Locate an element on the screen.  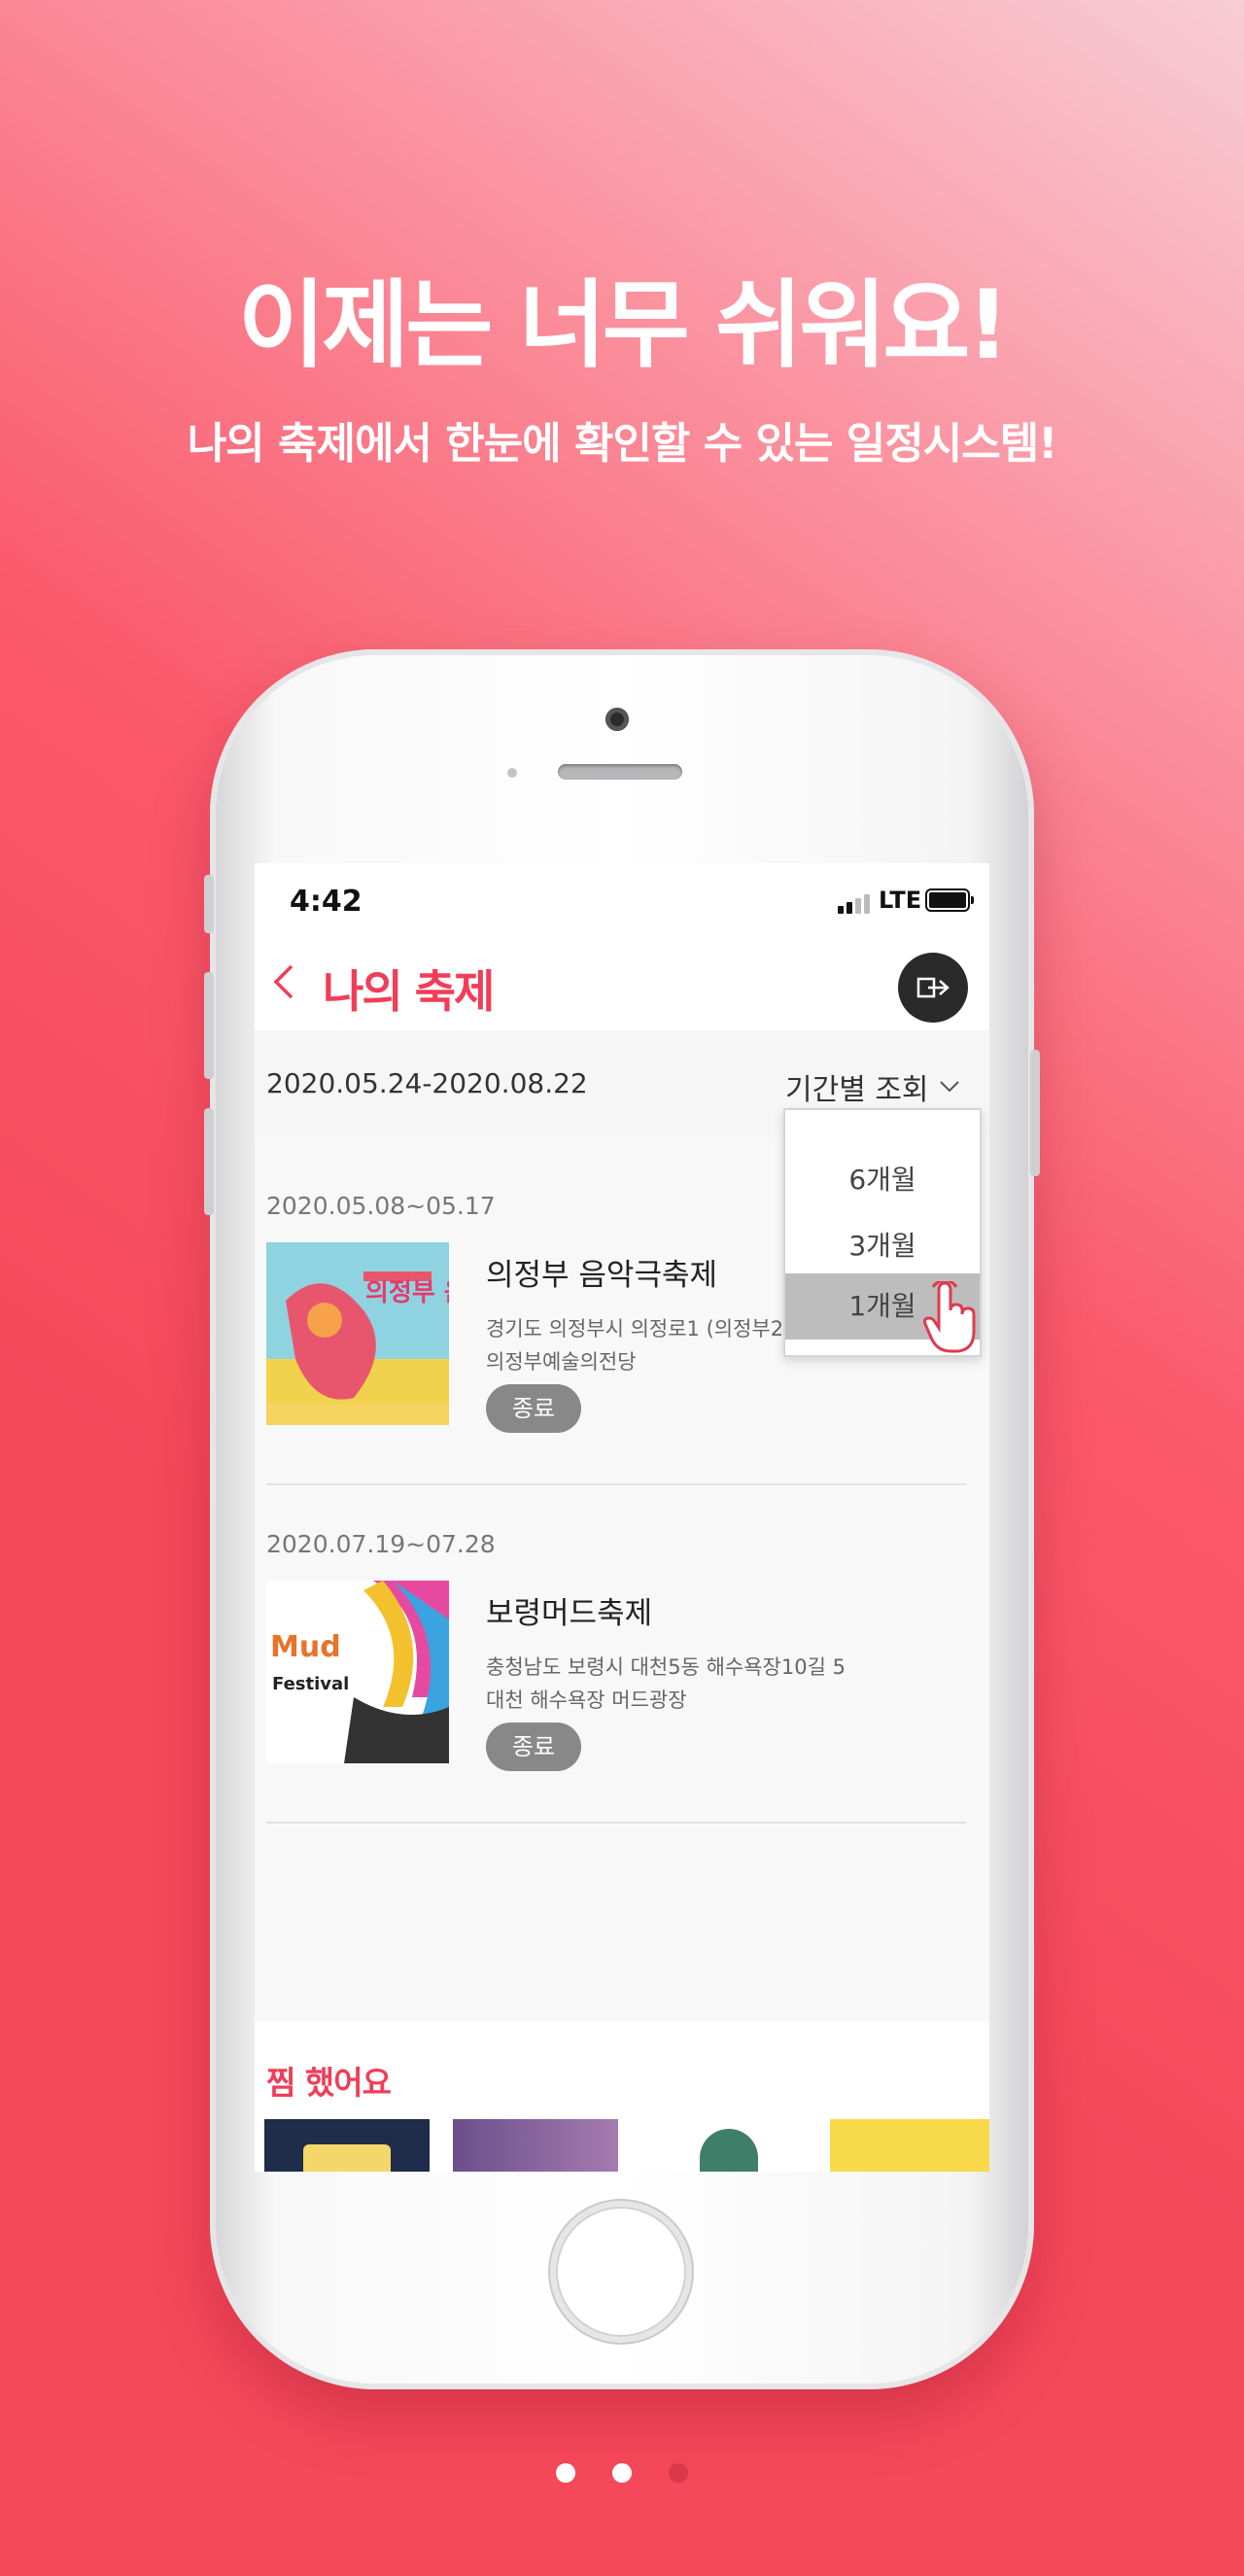
status-bar: 4:42 LTE is located at coordinates (622, 898).